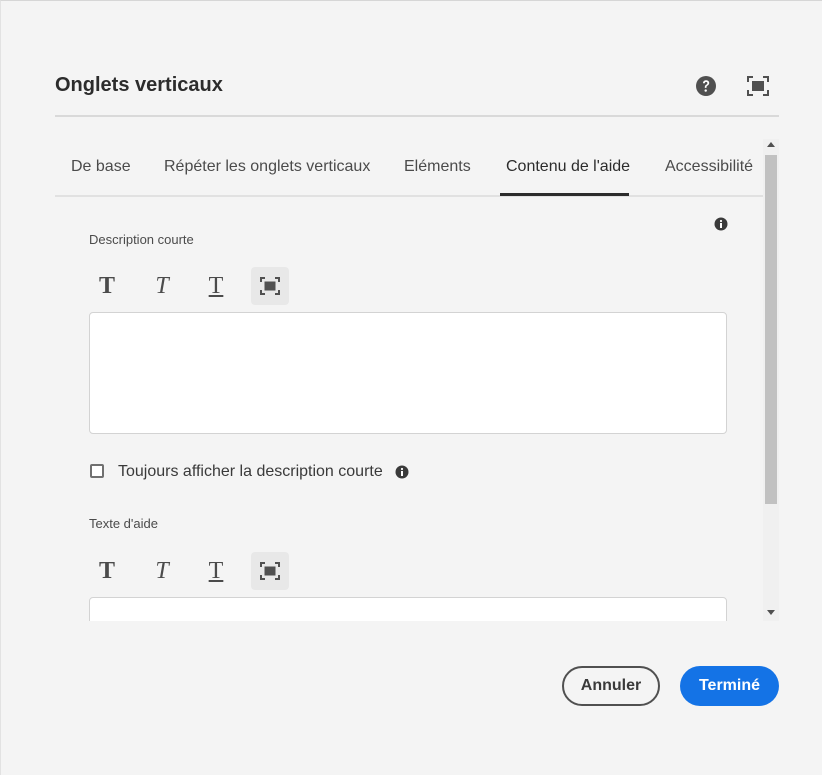 This screenshot has width=822, height=775. I want to click on always-show-label: Toujours afficher la description courte, so click(250, 472).